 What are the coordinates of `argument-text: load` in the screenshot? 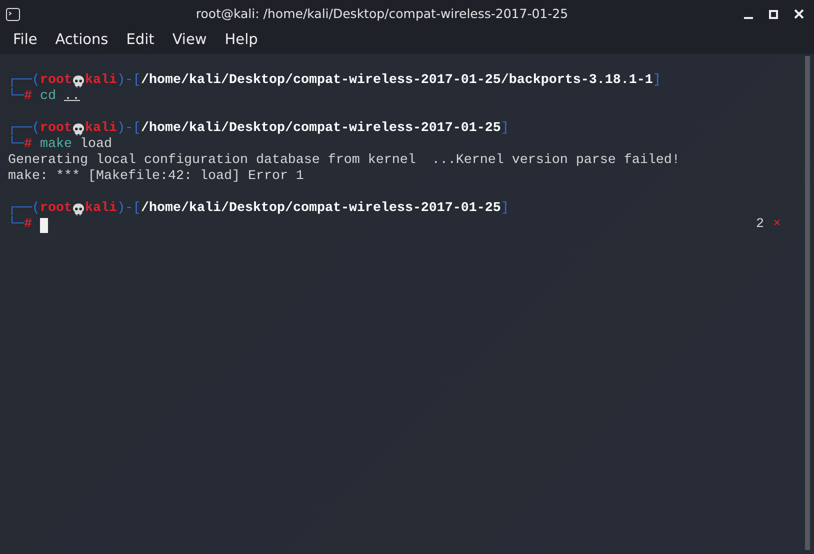 It's located at (96, 145).